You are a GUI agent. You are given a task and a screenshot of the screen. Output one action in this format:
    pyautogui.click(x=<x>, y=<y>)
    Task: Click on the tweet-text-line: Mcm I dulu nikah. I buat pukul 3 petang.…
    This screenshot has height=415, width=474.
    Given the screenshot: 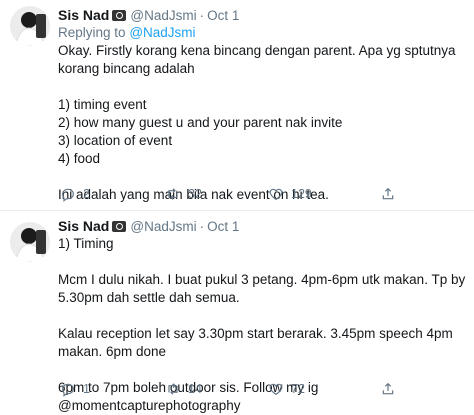 What is the action you would take?
    pyautogui.click(x=262, y=288)
    